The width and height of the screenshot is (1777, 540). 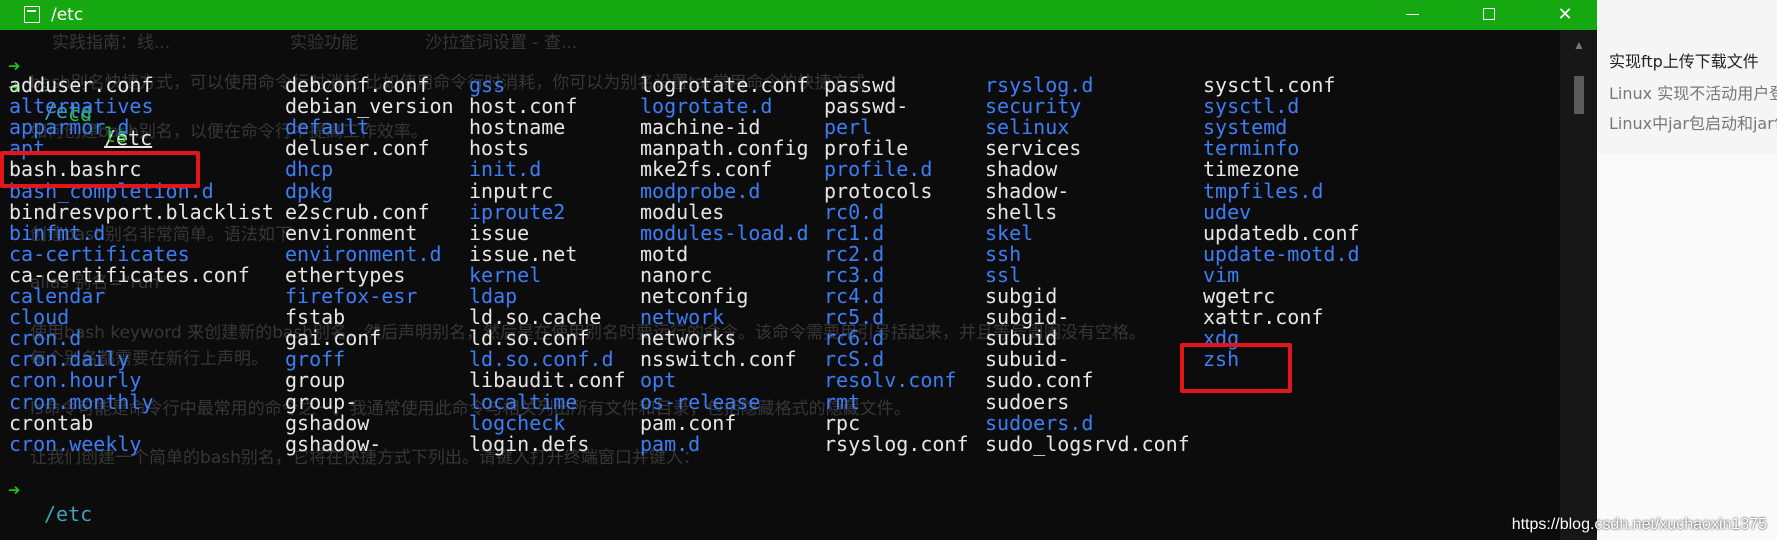 What do you see at coordinates (1565, 15) in the screenshot?
I see `close-button: ✕` at bounding box center [1565, 15].